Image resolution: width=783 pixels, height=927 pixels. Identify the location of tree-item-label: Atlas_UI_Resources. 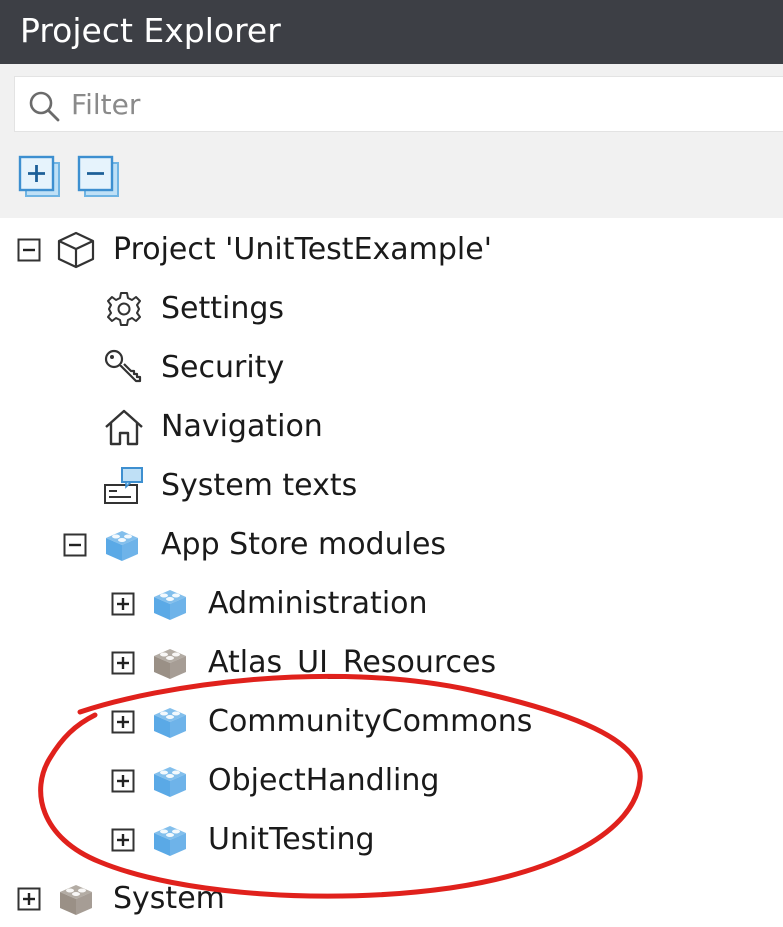
(352, 662).